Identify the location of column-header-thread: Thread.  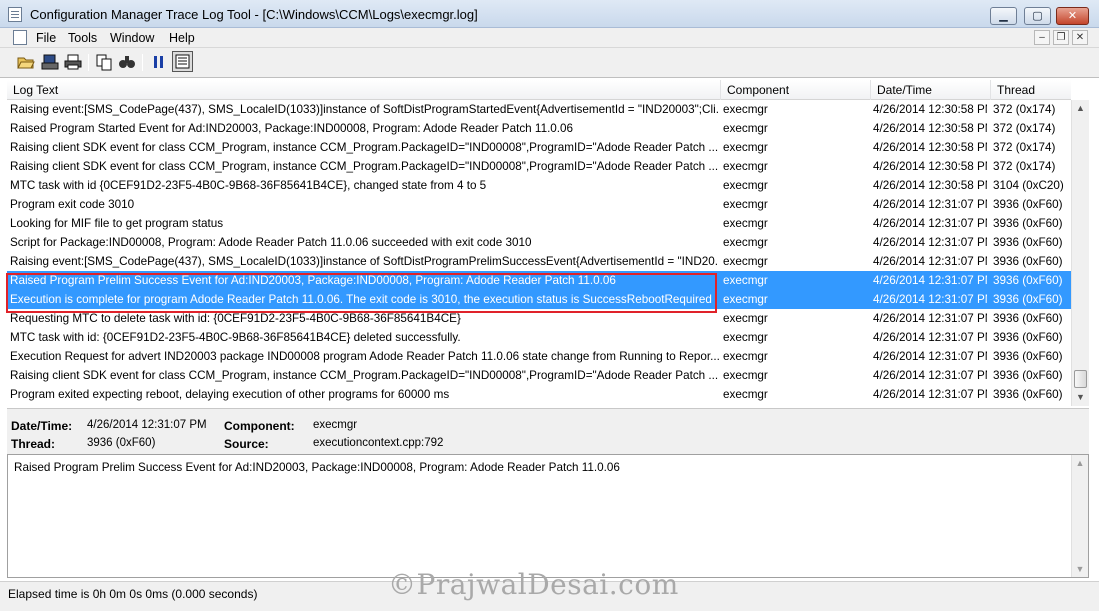
(1016, 90).